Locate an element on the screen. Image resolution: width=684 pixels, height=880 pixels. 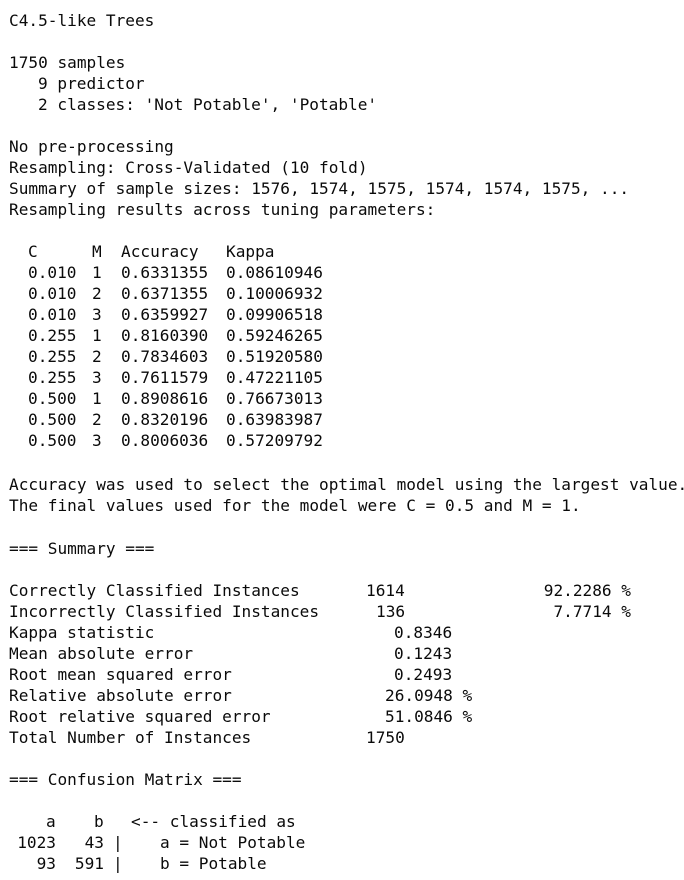
table-cell: 0.6331355 is located at coordinates (165, 272).